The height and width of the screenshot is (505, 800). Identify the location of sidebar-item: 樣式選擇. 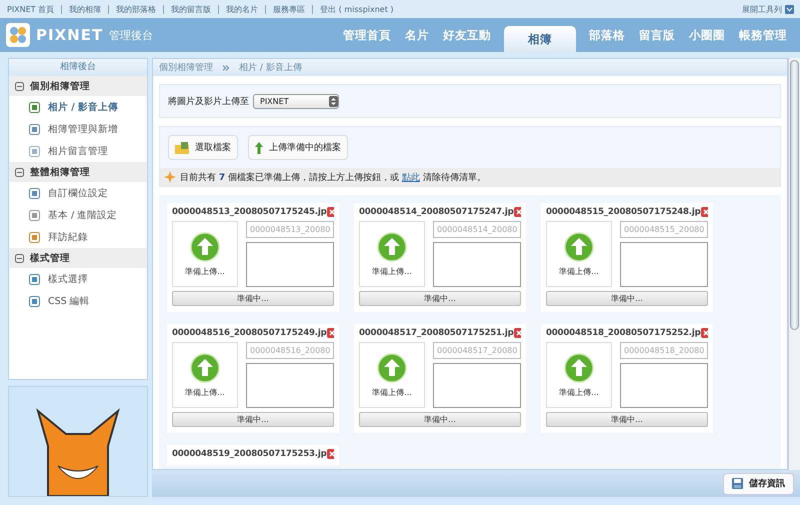
(78, 279).